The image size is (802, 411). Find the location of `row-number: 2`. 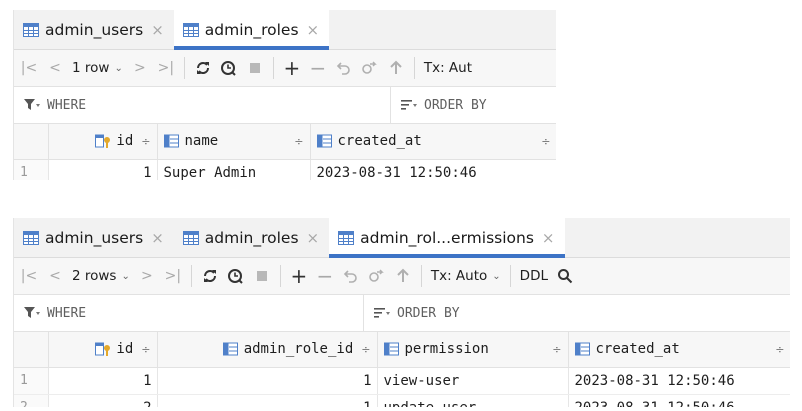

row-number: 2 is located at coordinates (31, 400).